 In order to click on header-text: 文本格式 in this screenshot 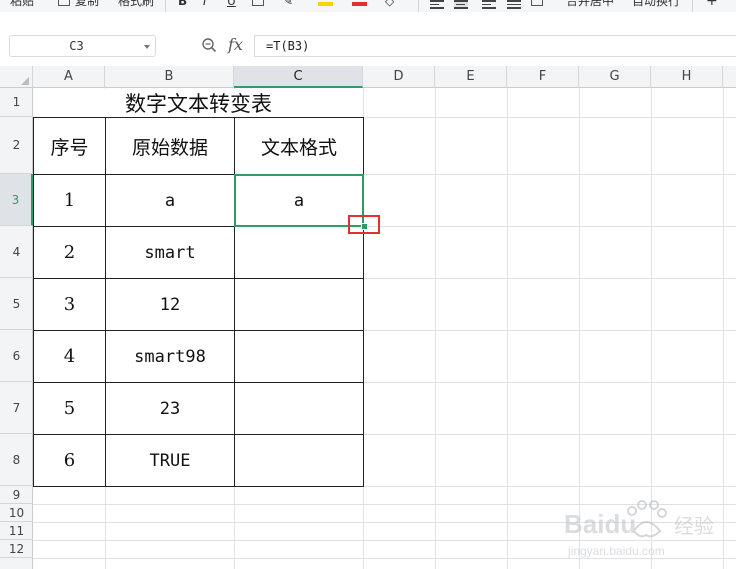, I will do `click(299, 146)`.